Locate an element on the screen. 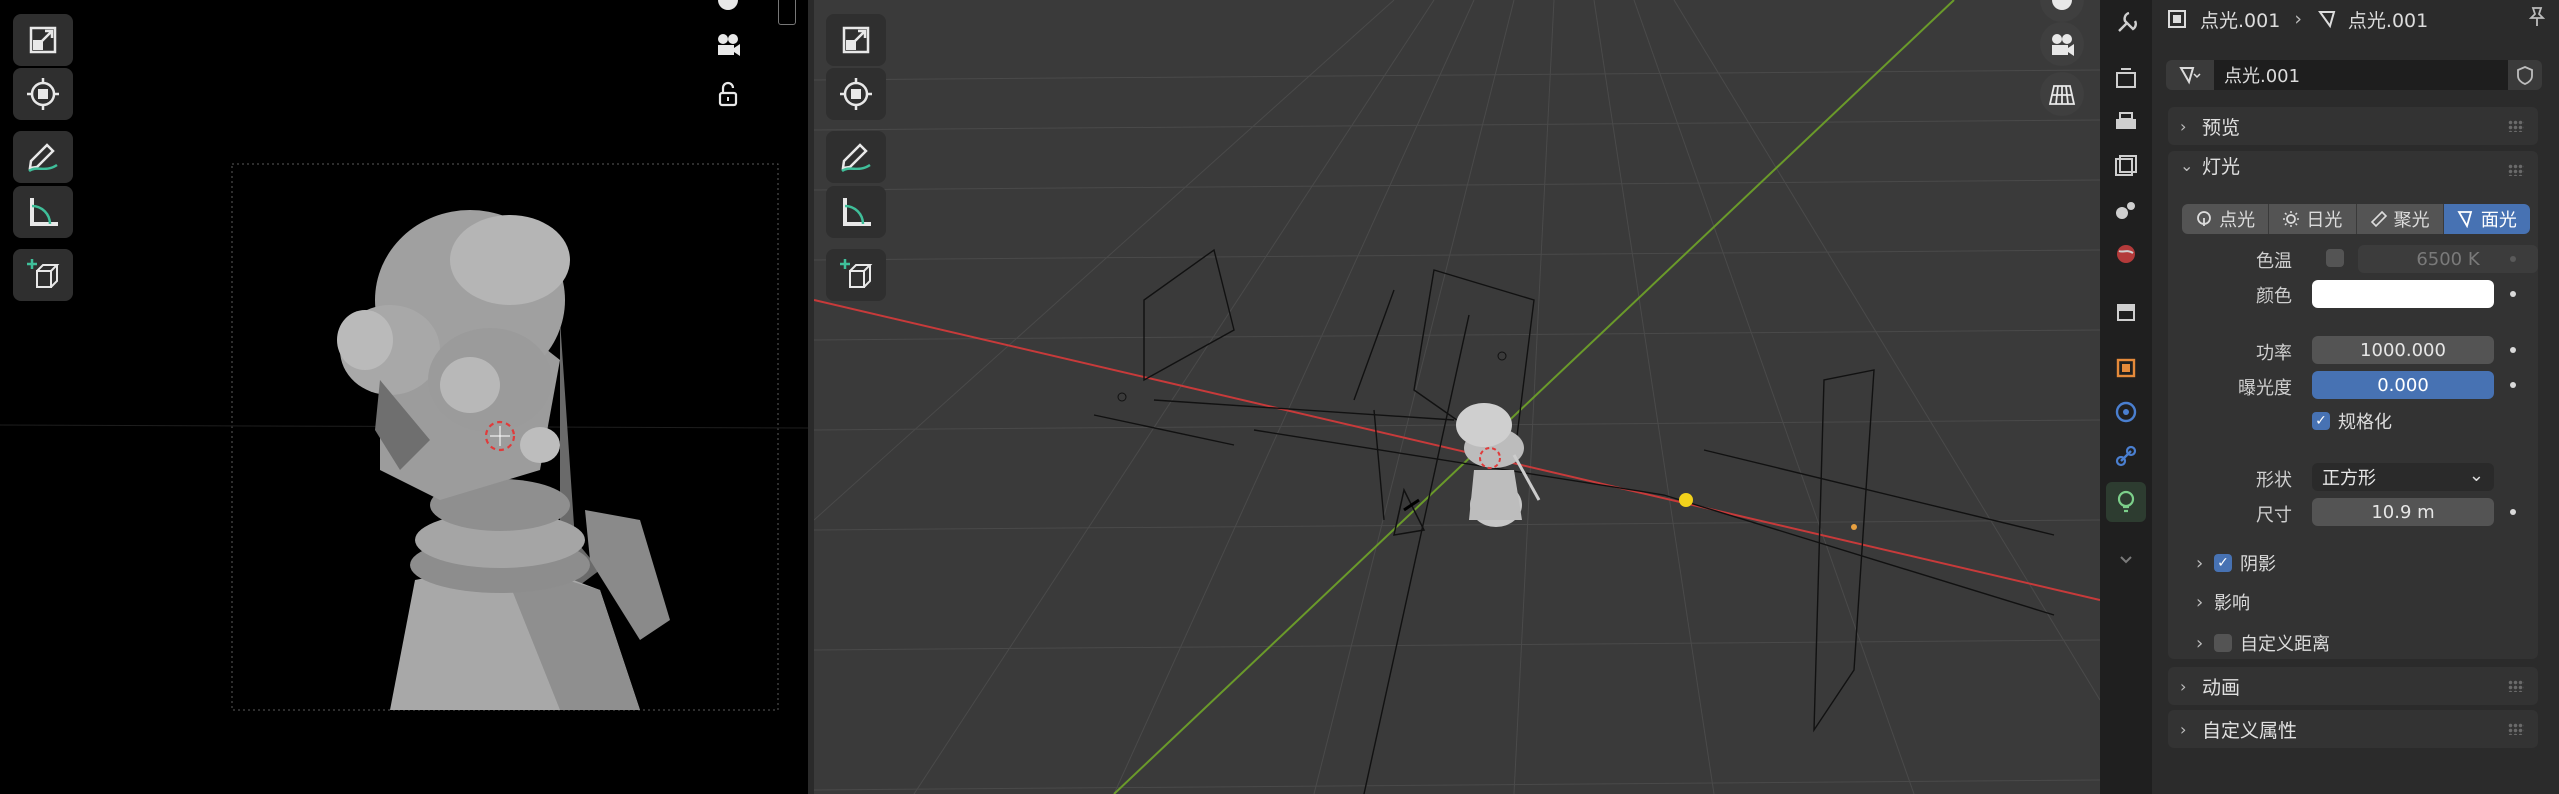 The width and height of the screenshot is (2559, 794). add-cube-tool-button is located at coordinates (856, 275).